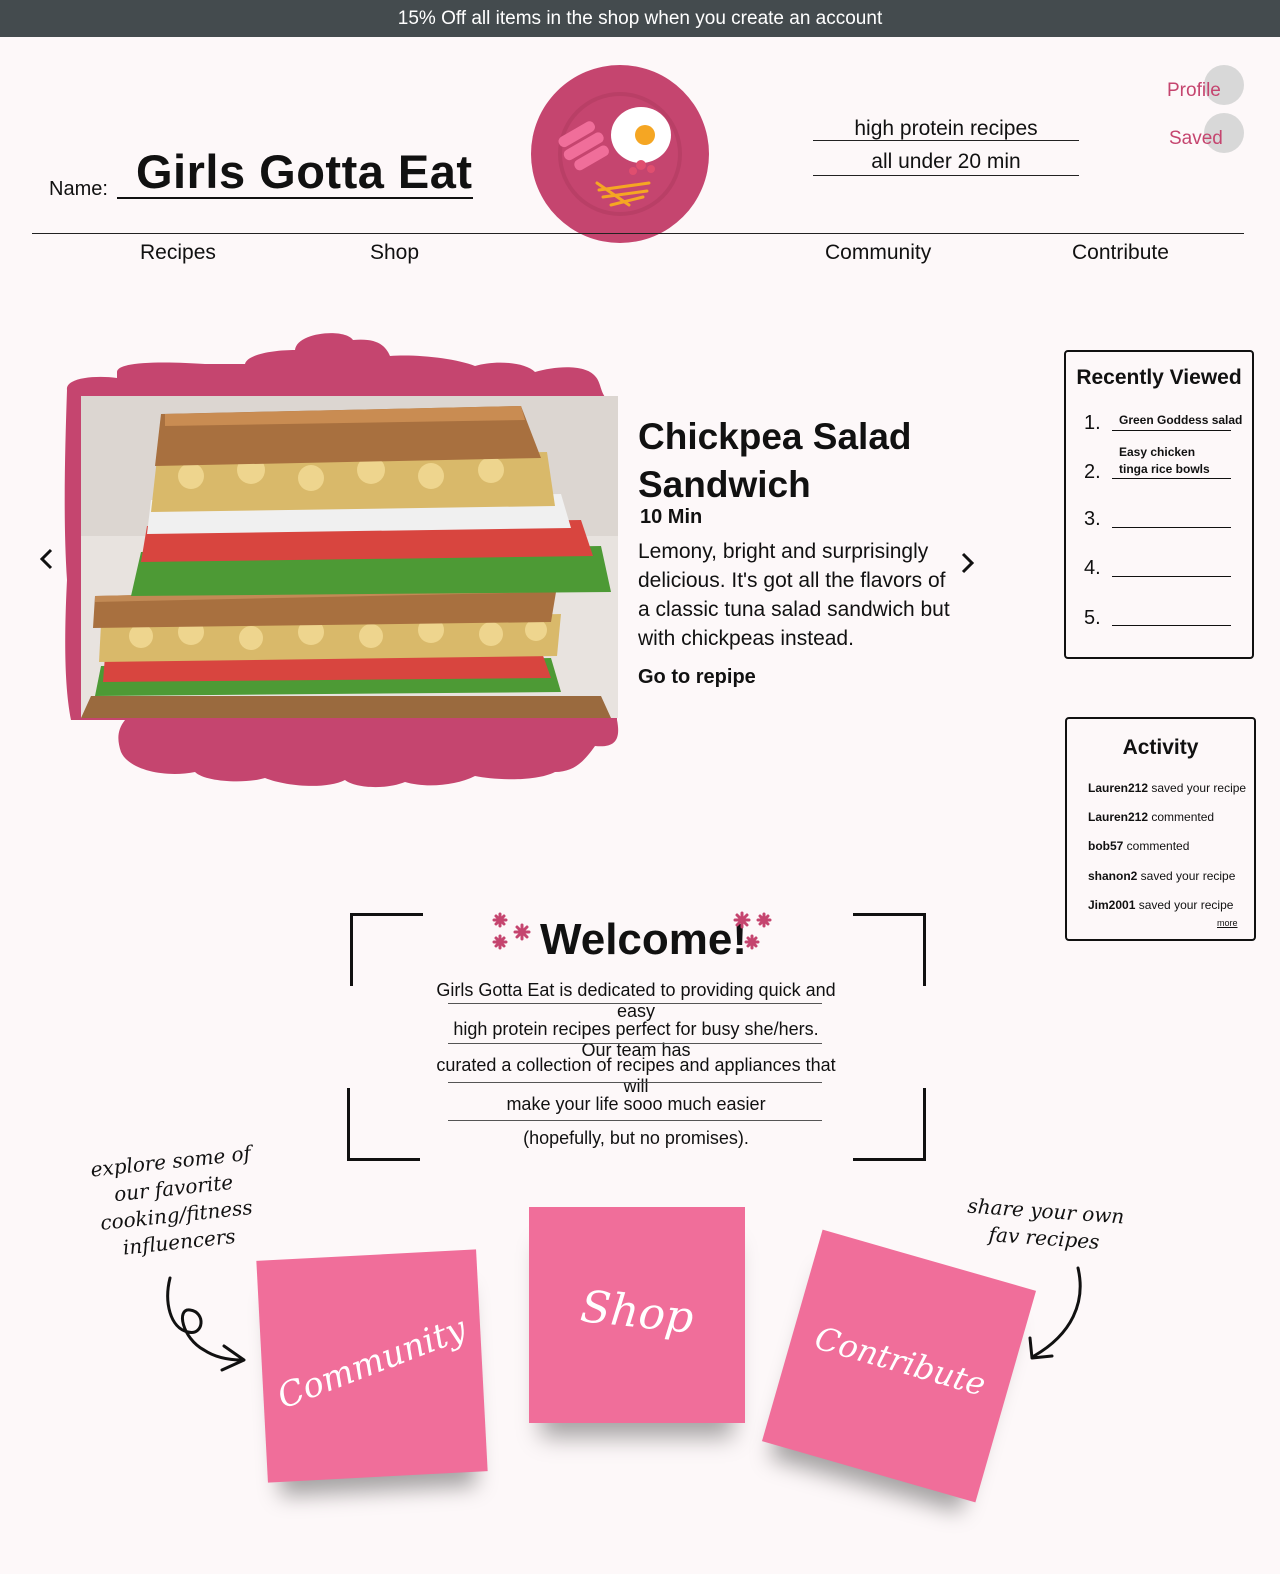  Describe the element at coordinates (724, 484) in the screenshot. I see `recipe-title-line-2: Sandwich` at that location.